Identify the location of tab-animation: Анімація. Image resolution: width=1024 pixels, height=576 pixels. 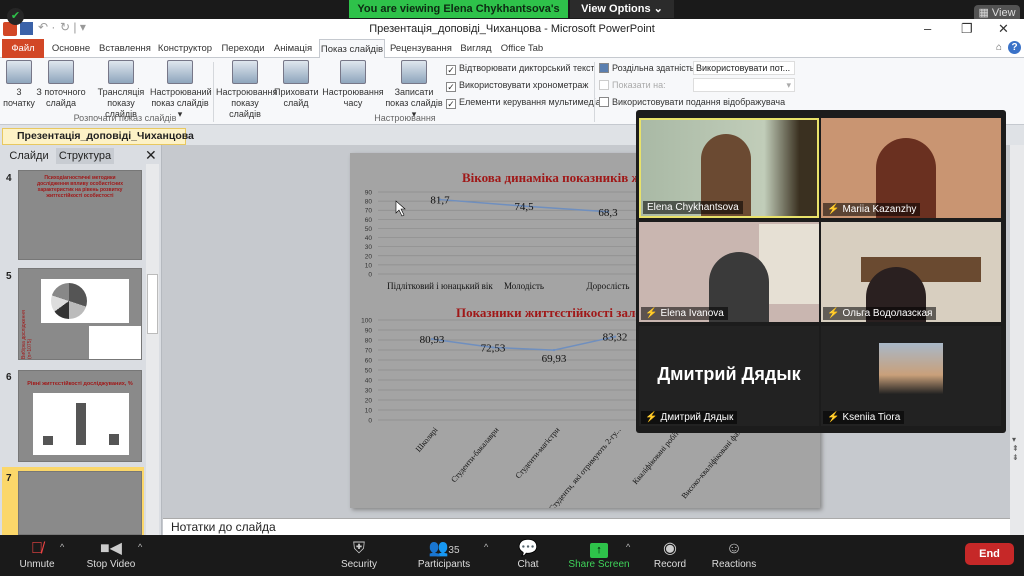
(293, 48).